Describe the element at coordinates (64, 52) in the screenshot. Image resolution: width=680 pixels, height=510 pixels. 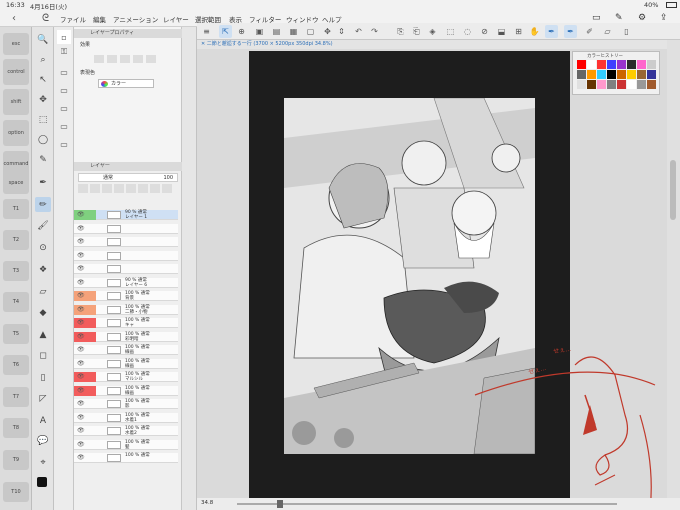
I see `lock-icon: ⚿` at that location.